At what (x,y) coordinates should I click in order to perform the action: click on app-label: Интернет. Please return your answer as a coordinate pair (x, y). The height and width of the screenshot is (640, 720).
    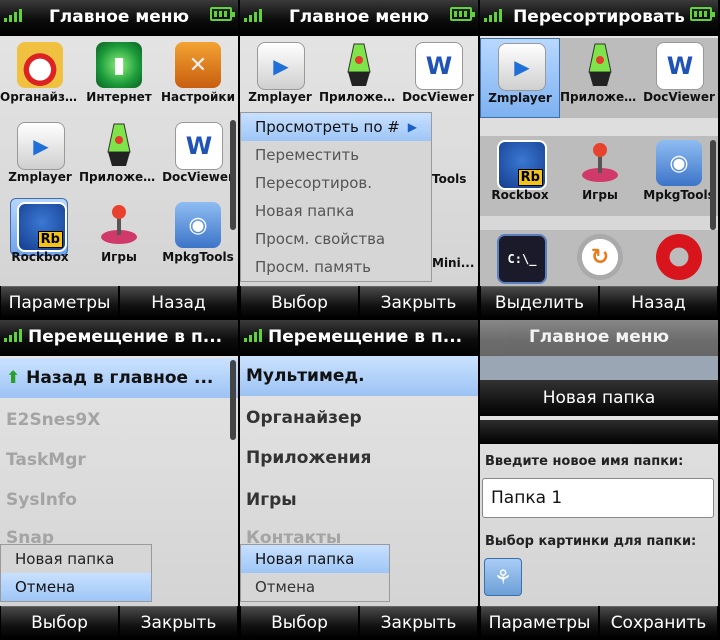
    Looking at the image, I should click on (119, 97).